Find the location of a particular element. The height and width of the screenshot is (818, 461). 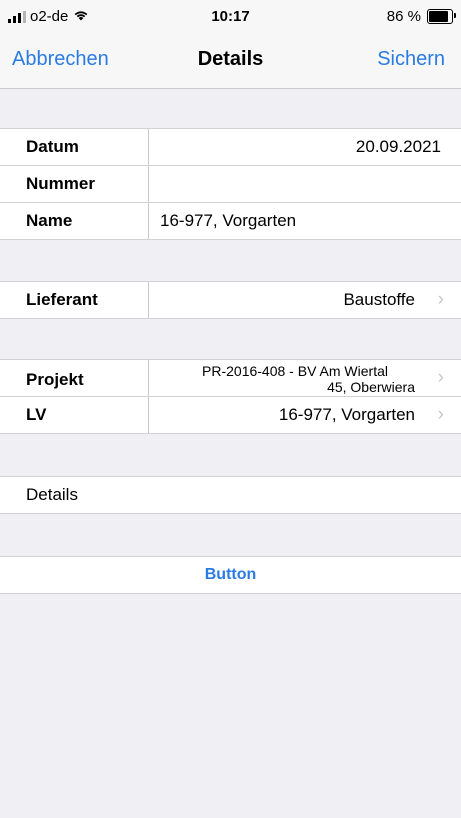

status-bar: o2-de 10:17 86 % is located at coordinates (230, 17).